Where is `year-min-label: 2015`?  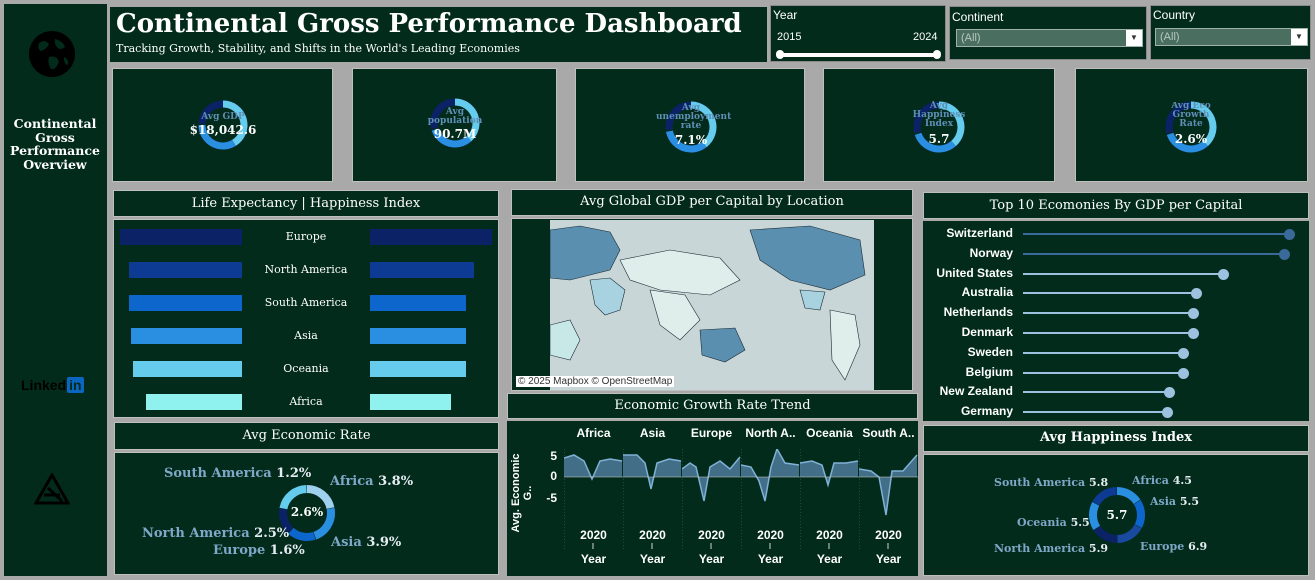
year-min-label: 2015 is located at coordinates (789, 37).